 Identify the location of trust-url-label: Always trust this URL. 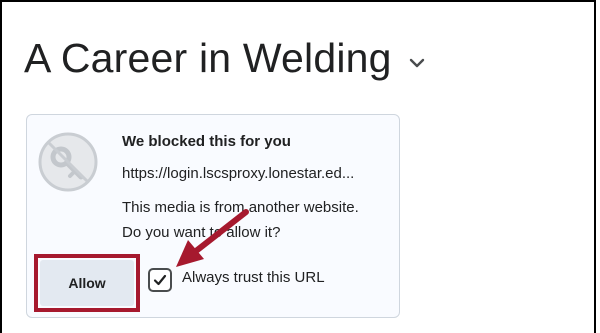
(253, 277).